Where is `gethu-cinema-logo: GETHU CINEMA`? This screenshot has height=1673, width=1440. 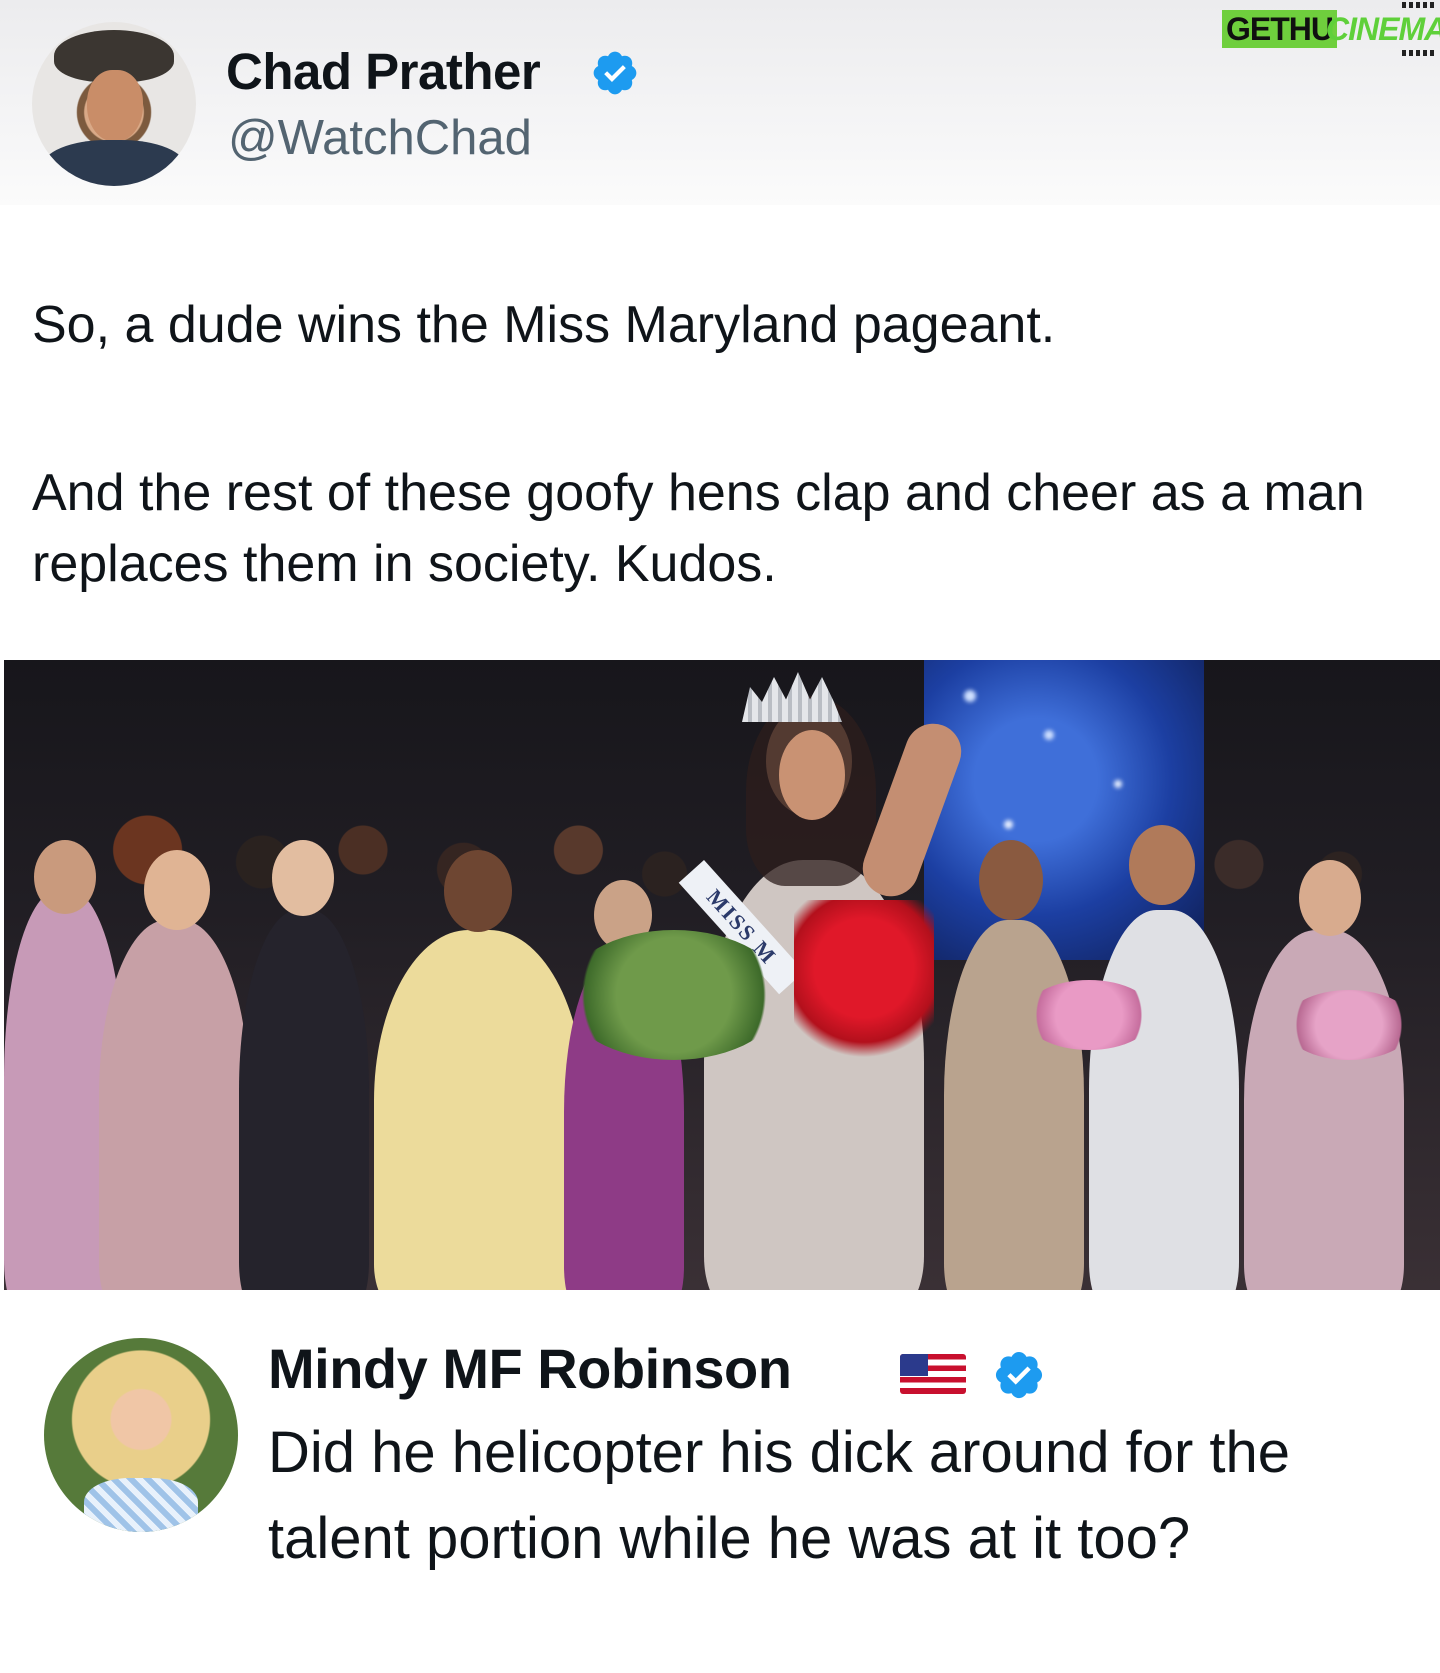
gethu-cinema-logo: GETHU CINEMA is located at coordinates (1331, 31).